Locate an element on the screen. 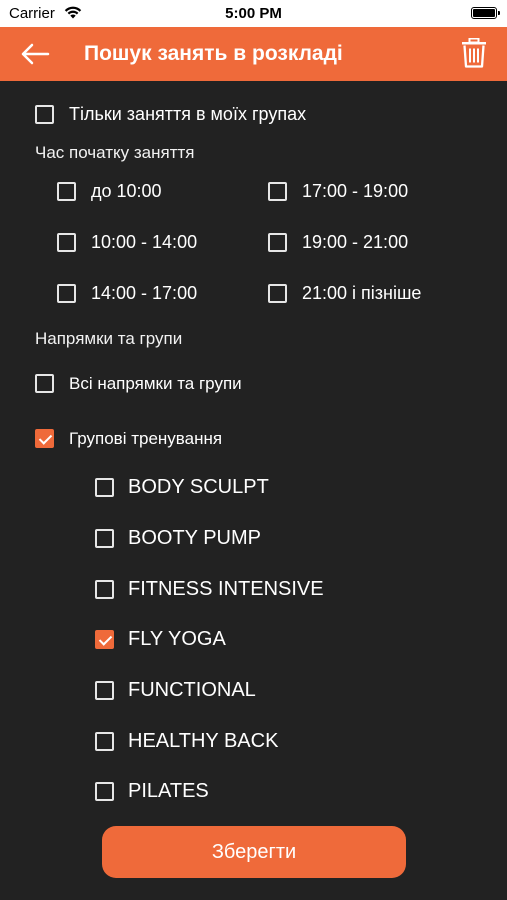 This screenshot has width=507, height=900. battery-icon is located at coordinates (485, 13).